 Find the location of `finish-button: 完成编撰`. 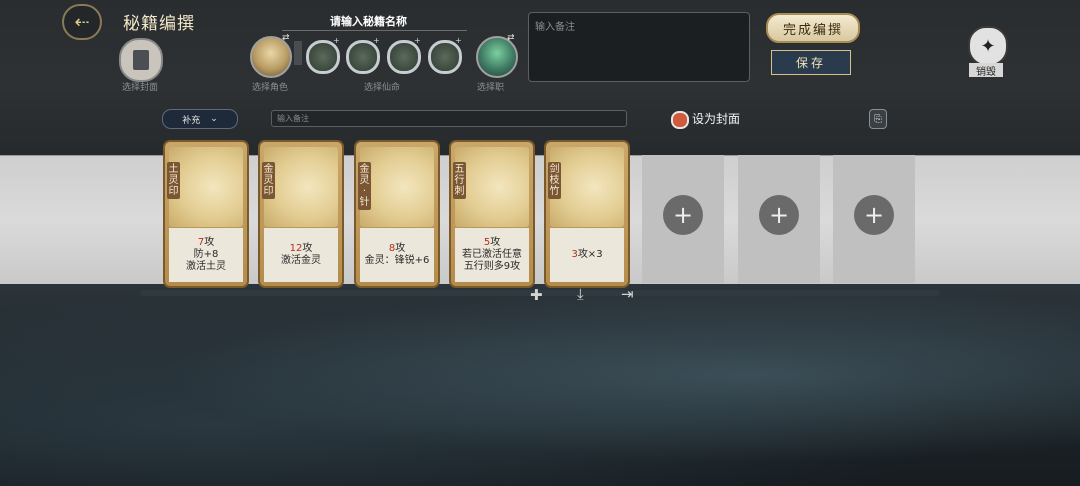

finish-button: 完成编撰 is located at coordinates (813, 28).